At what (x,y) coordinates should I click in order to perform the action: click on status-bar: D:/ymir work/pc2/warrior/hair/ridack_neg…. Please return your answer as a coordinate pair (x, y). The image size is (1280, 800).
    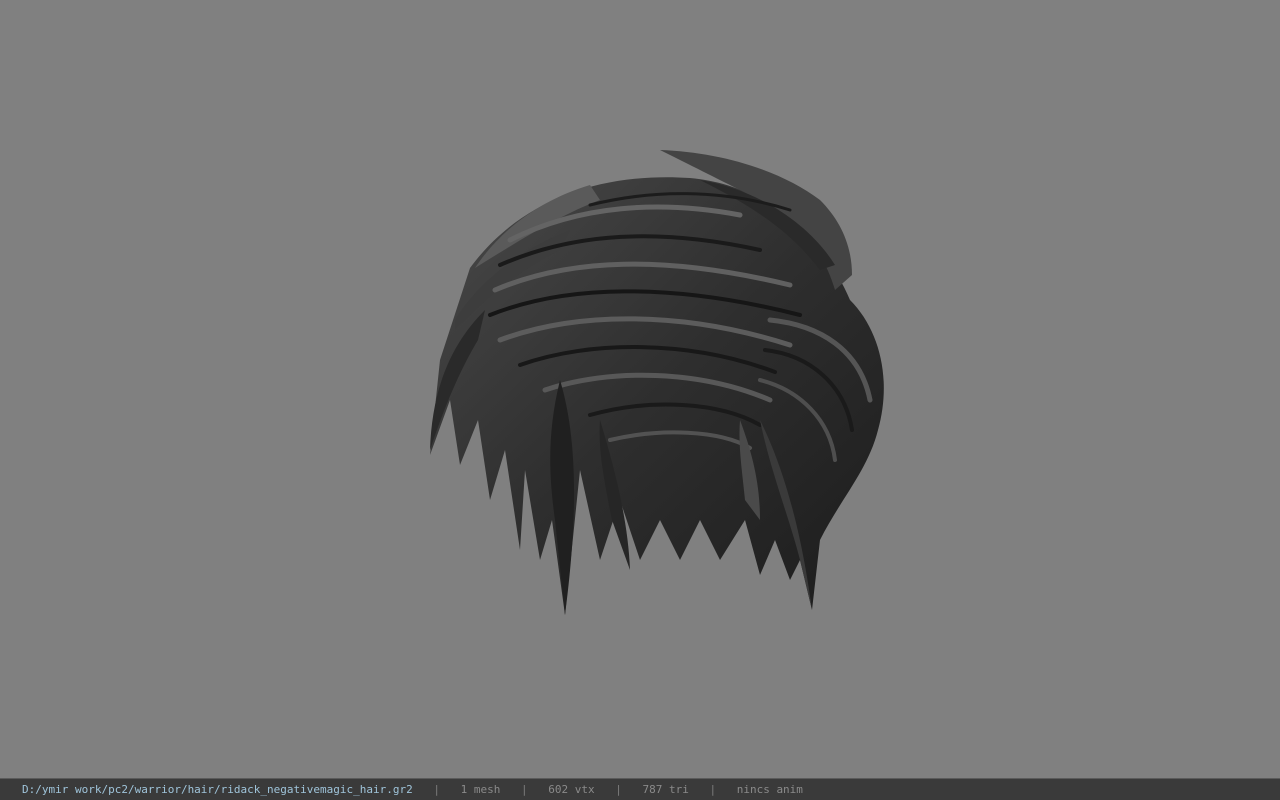
    Looking at the image, I should click on (640, 789).